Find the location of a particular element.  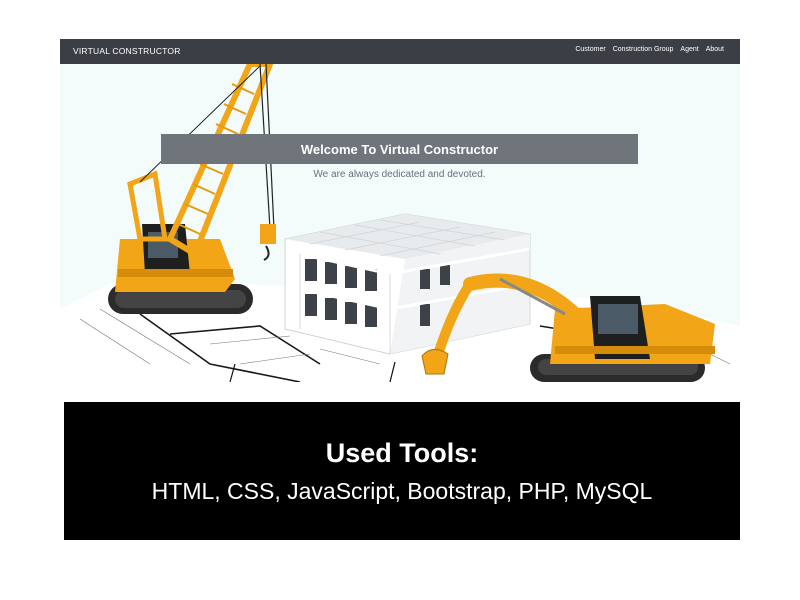

brand-link: VIRTUAL CONSTRUCTOR is located at coordinates (127, 51).